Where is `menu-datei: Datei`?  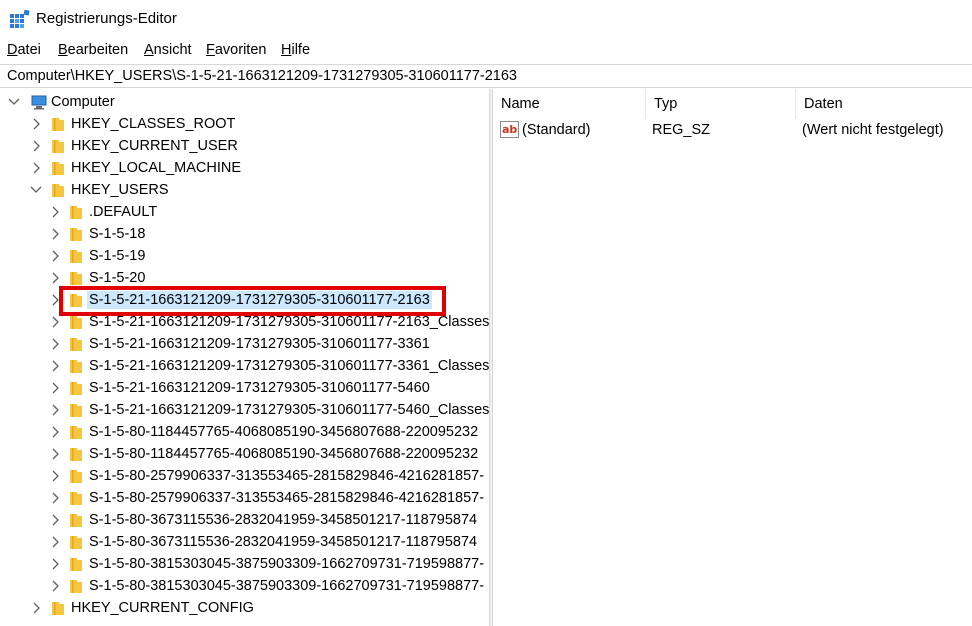 menu-datei: Datei is located at coordinates (24, 50).